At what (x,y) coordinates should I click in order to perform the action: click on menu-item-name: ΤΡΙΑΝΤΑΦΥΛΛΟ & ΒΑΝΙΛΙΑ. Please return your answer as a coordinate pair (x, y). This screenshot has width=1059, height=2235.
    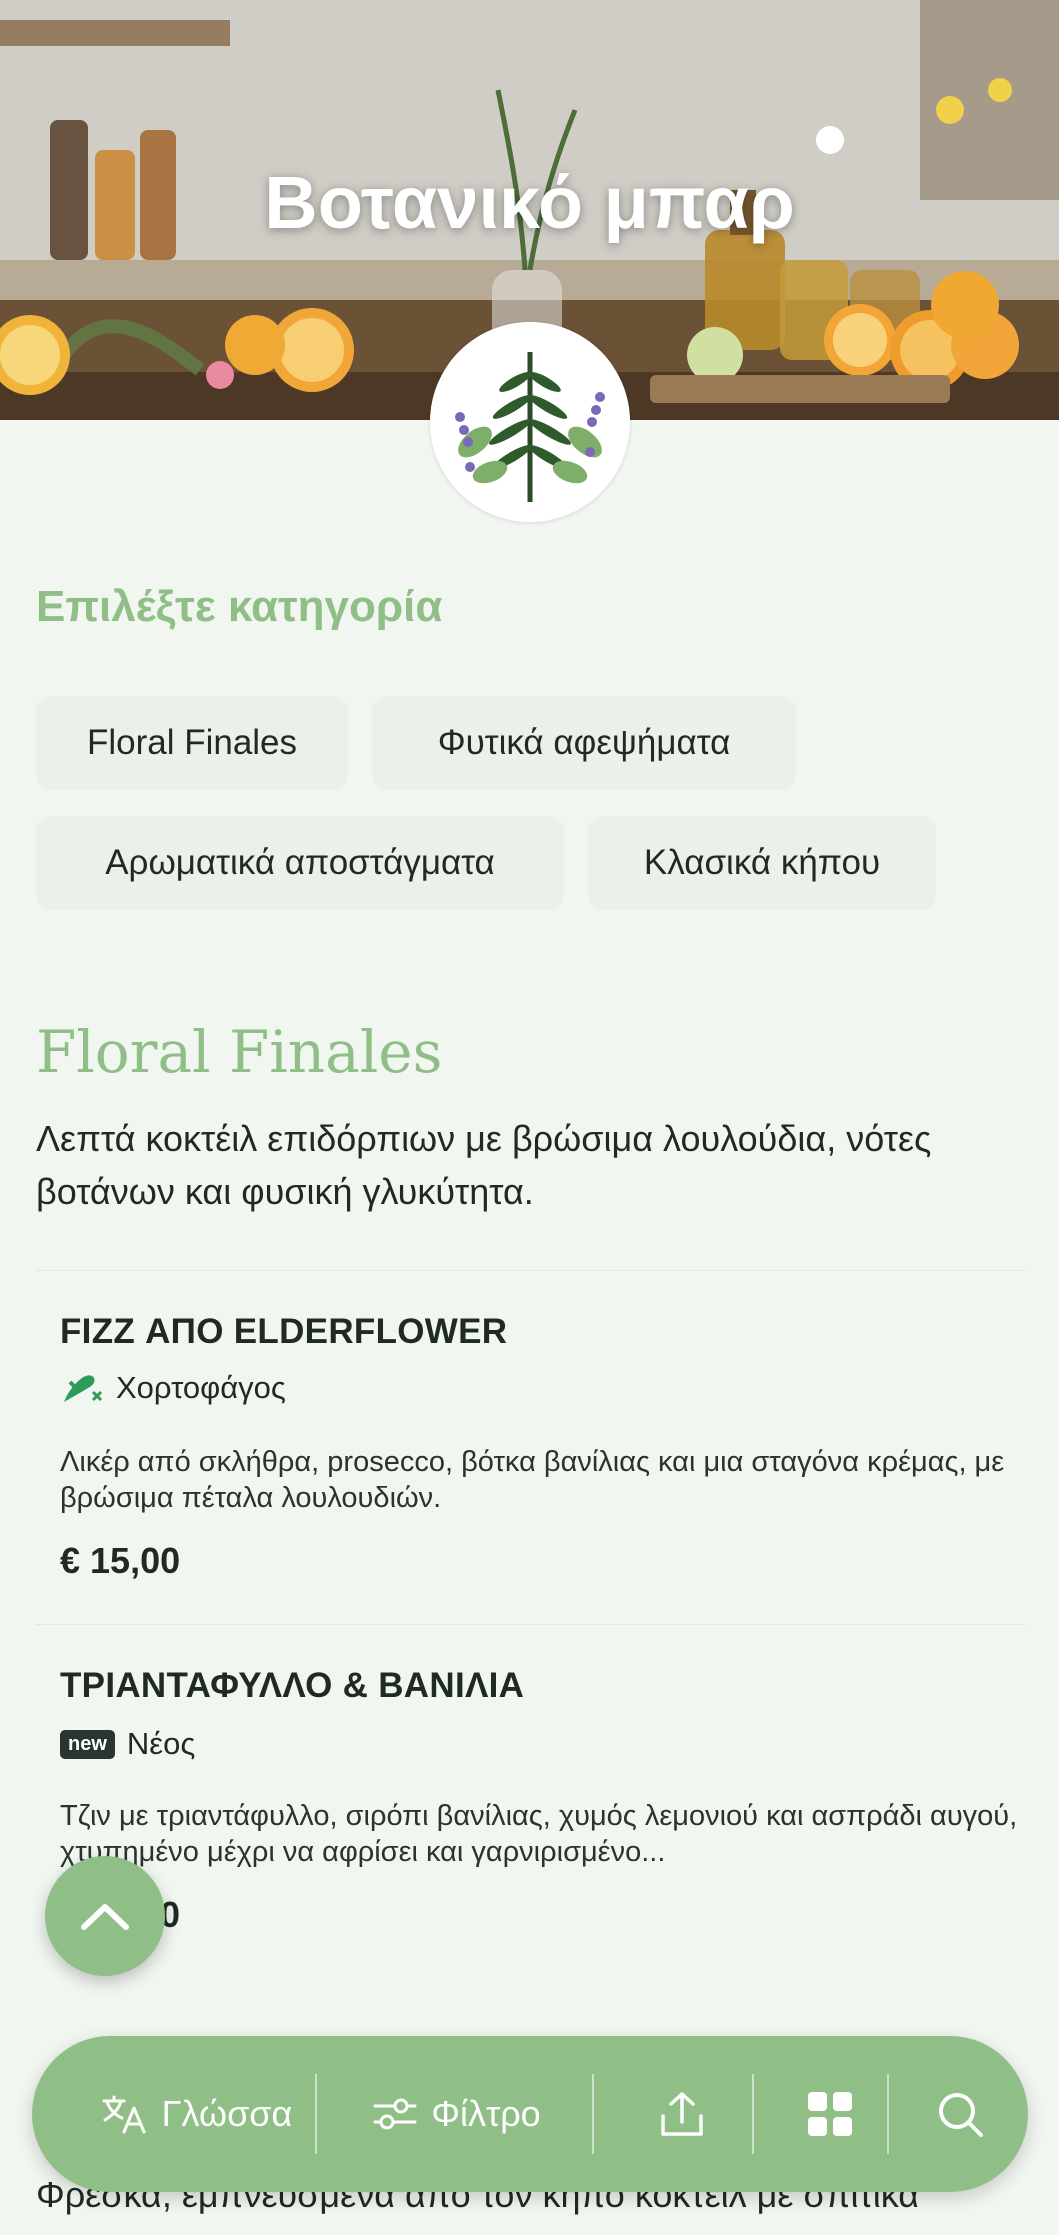
    Looking at the image, I should click on (292, 1686).